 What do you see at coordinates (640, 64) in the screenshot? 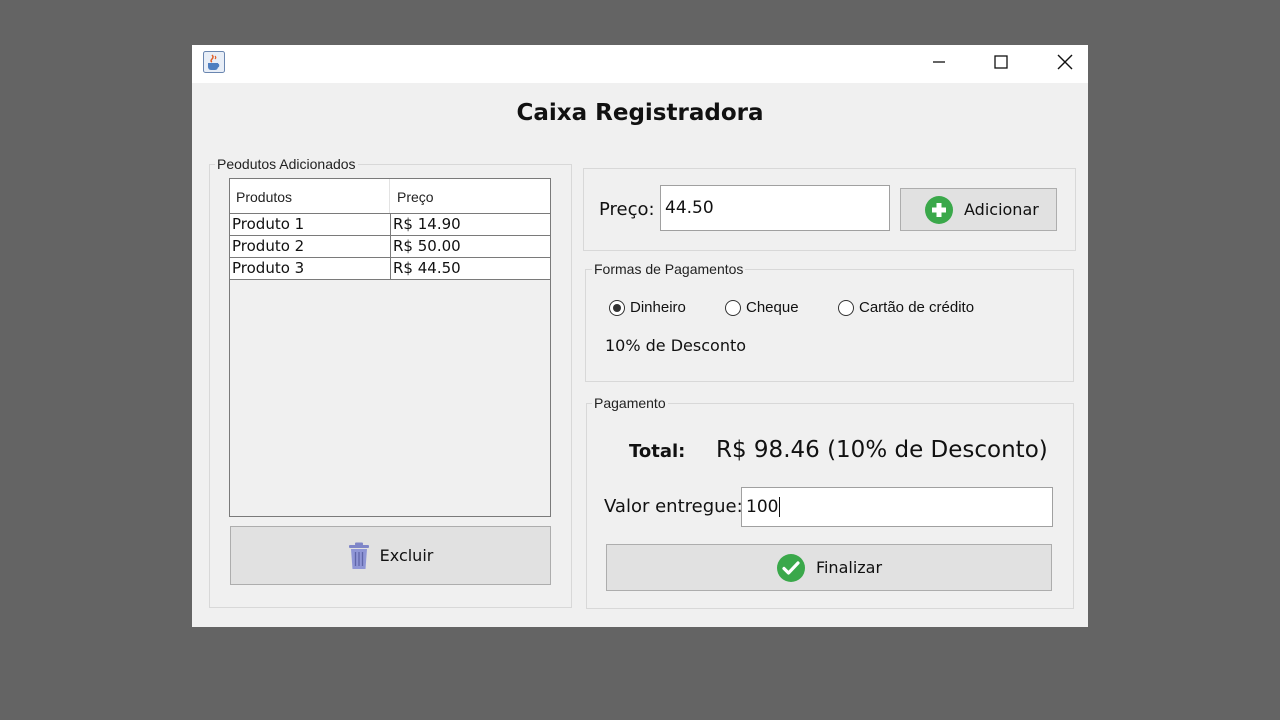
I see `title-bar` at bounding box center [640, 64].